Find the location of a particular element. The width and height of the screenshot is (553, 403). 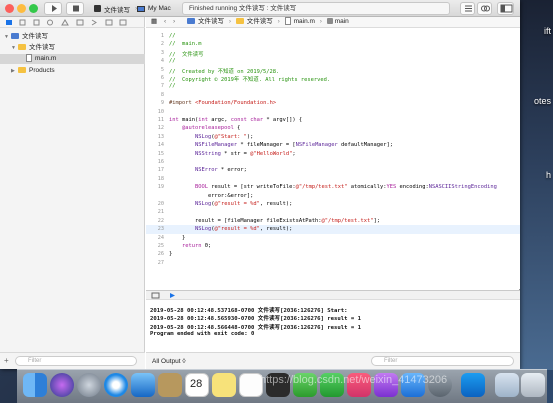

nav-item-project: ▼ 文件读写 is located at coordinates (72, 37).